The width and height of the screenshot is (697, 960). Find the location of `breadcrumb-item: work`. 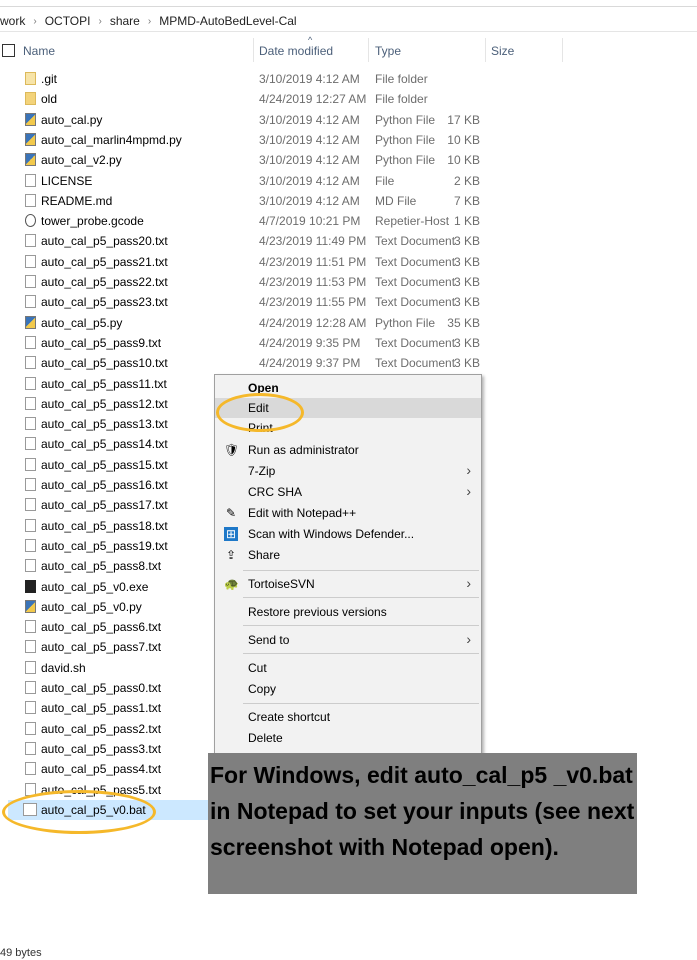

breadcrumb-item: work is located at coordinates (12, 21).